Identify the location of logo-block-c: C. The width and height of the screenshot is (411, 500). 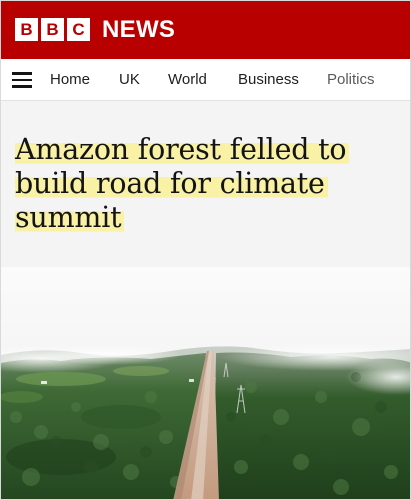
(78, 29).